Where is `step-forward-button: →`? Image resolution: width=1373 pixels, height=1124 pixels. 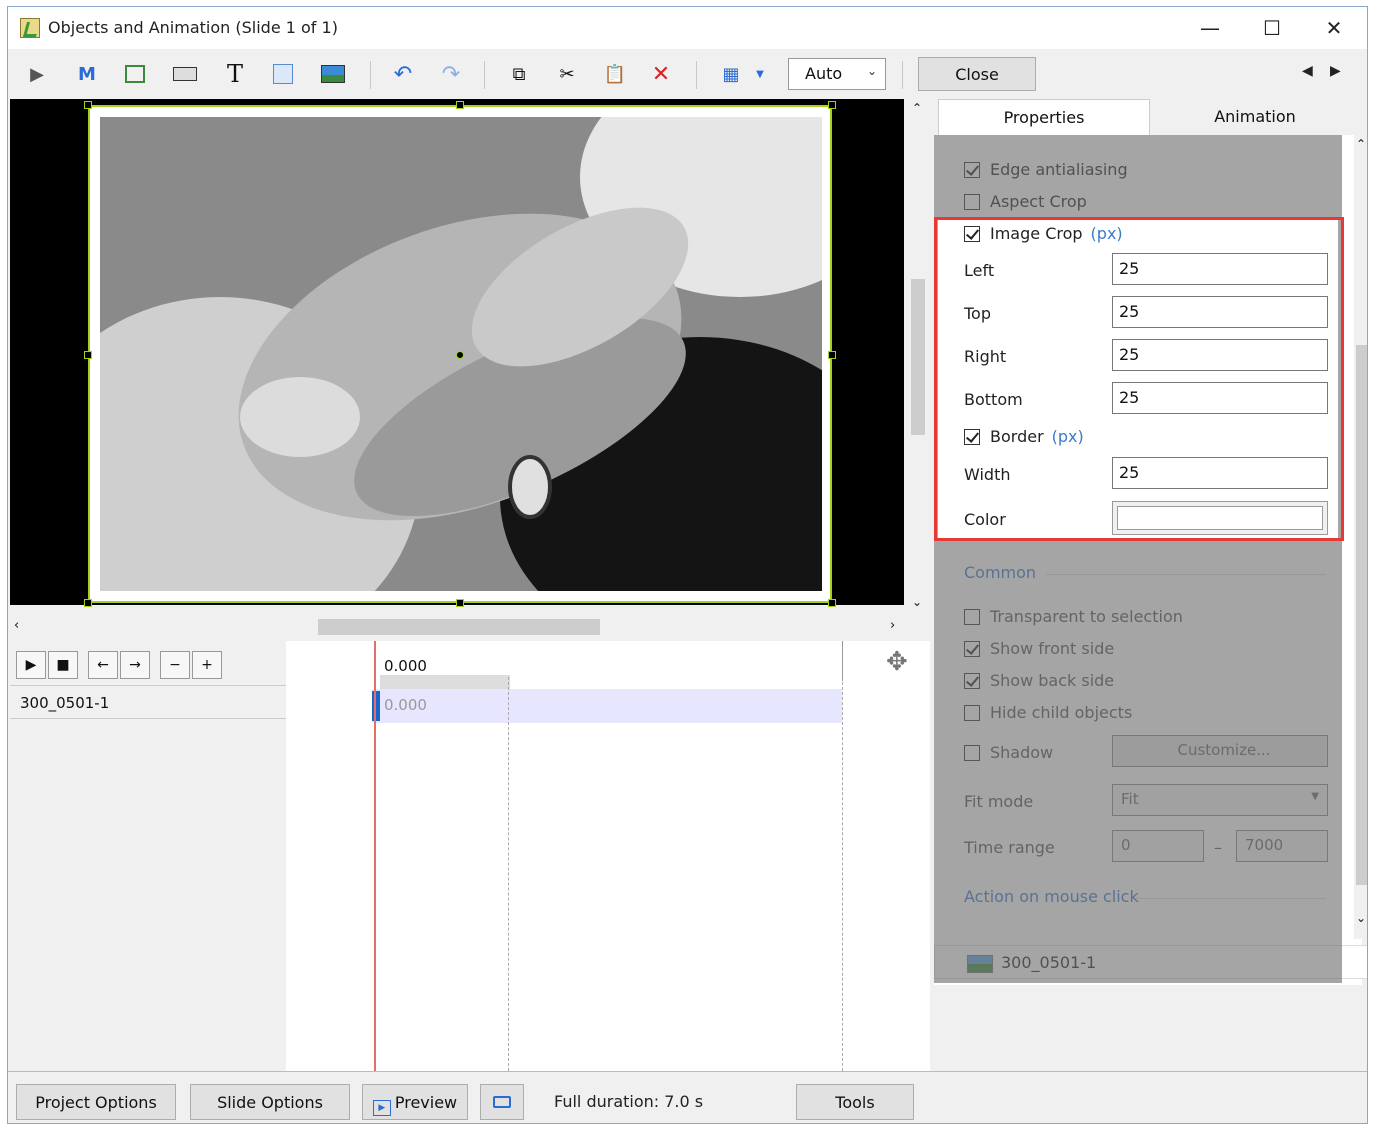
step-forward-button: → is located at coordinates (135, 665).